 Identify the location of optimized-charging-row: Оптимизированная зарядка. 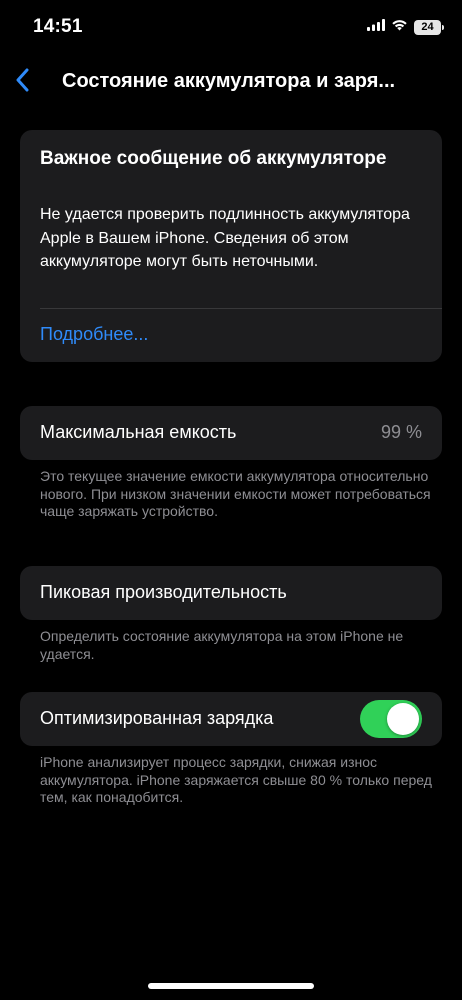
(231, 719).